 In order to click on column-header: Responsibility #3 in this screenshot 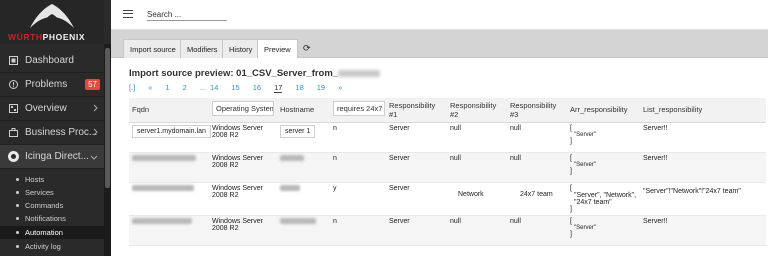, I will do `click(537, 110)`.